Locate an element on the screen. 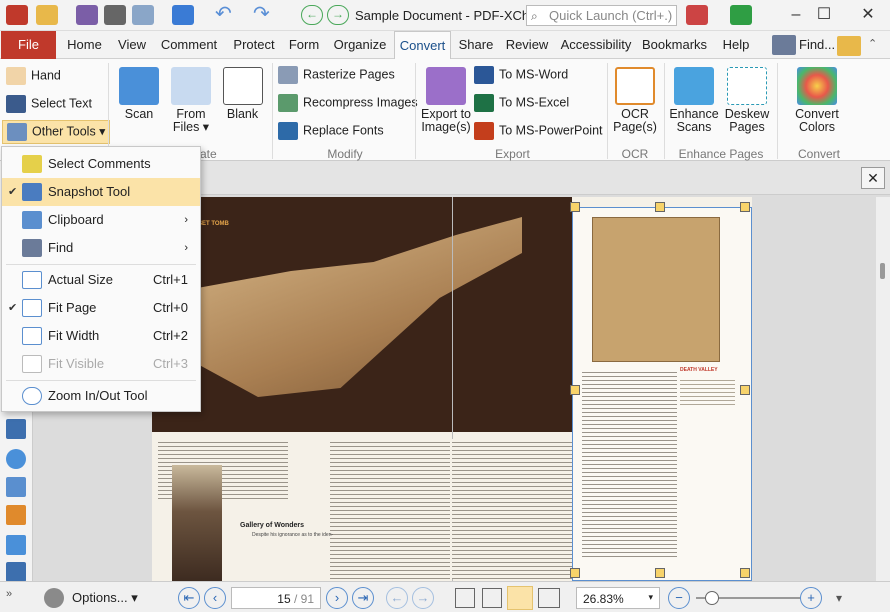  previous-page-button: ‹ is located at coordinates (215, 598).